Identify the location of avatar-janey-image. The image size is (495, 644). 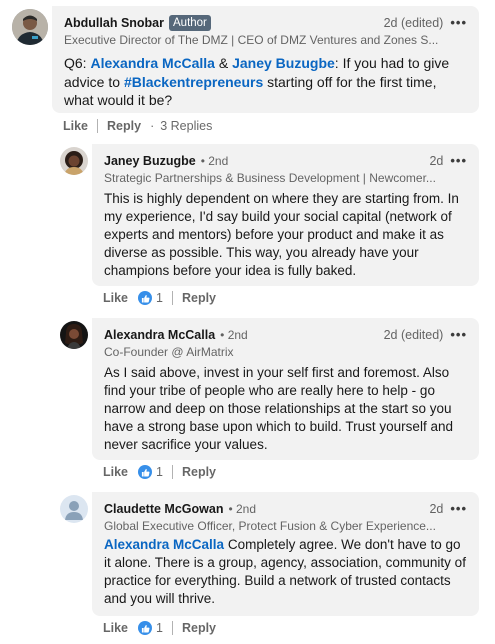
(74, 161).